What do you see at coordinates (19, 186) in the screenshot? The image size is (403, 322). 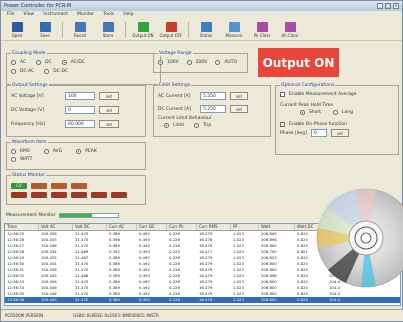 I see `status-led: CV` at bounding box center [19, 186].